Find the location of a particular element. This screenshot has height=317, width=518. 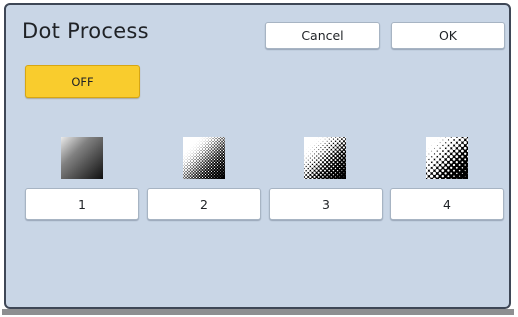

medium-coarse-halftone-swatch-icon is located at coordinates (325, 158).